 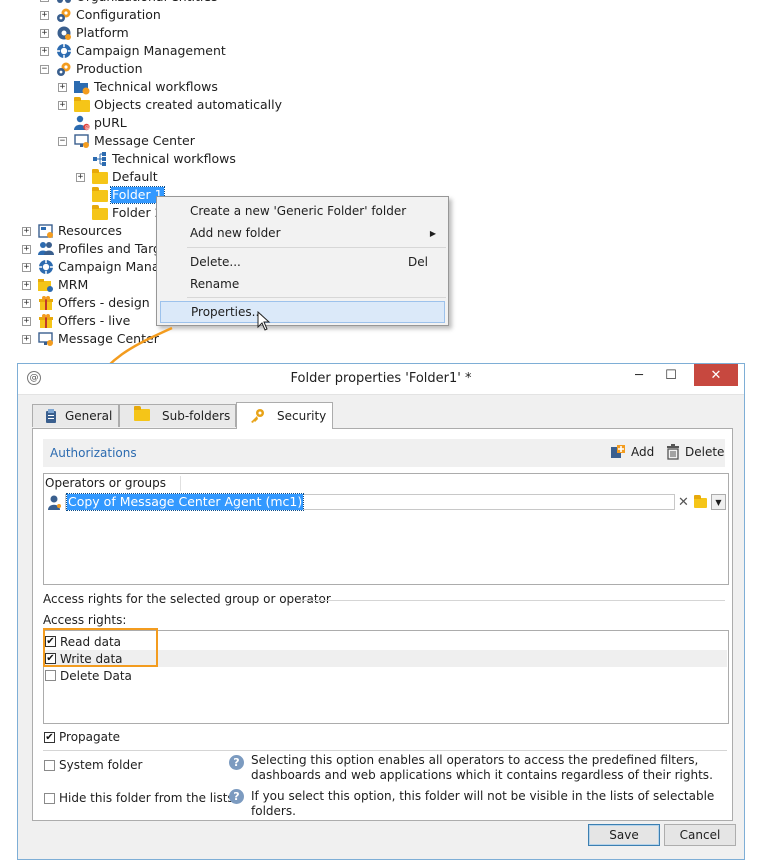 I want to click on clear-icon: ✕, so click(x=683, y=502).